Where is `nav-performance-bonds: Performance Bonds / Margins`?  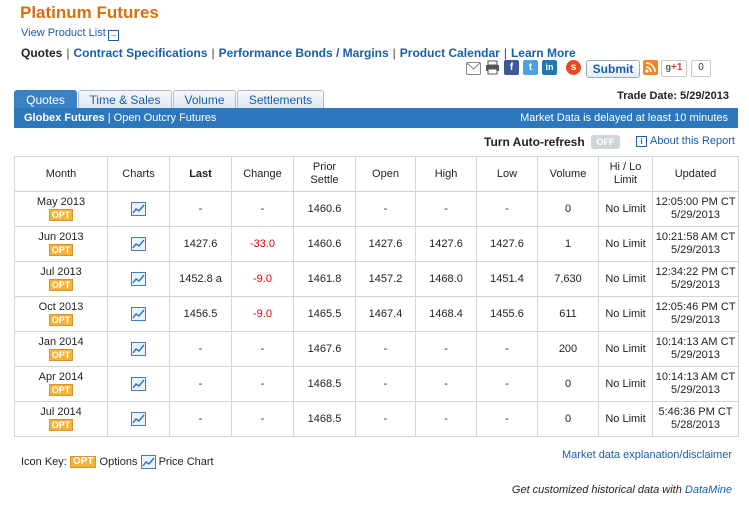
nav-performance-bonds: Performance Bonds / Margins is located at coordinates (304, 53).